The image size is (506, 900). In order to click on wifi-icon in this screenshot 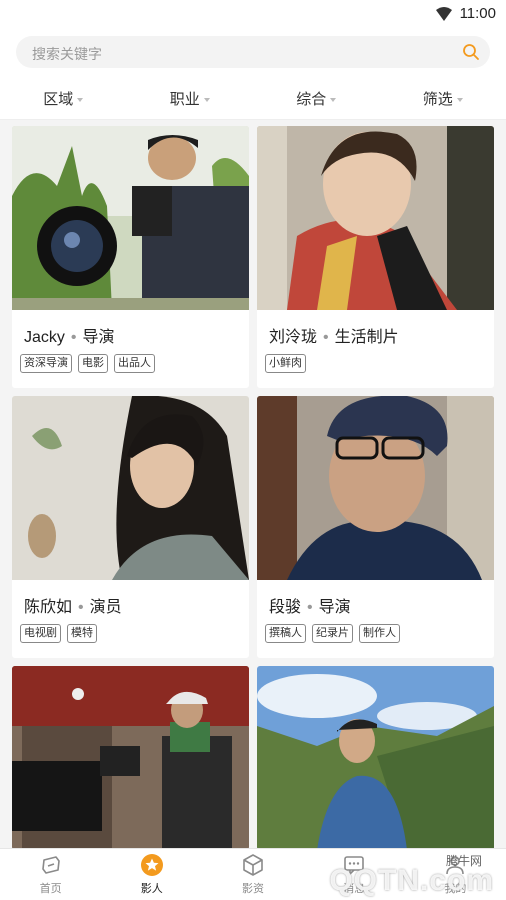, I will do `click(443, 13)`.